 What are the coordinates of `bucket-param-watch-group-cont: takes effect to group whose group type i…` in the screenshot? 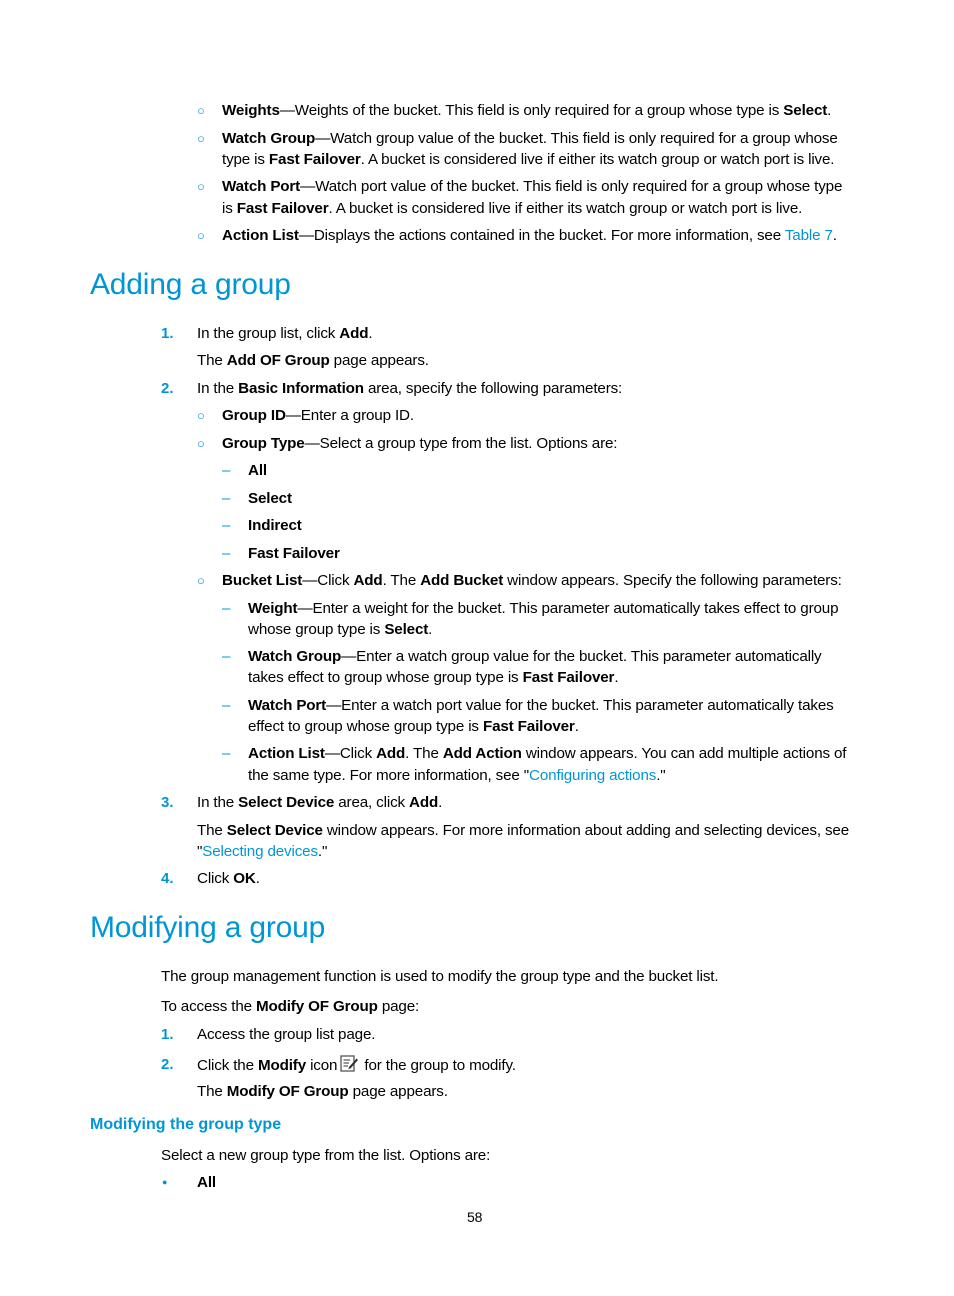 It's located at (433, 677).